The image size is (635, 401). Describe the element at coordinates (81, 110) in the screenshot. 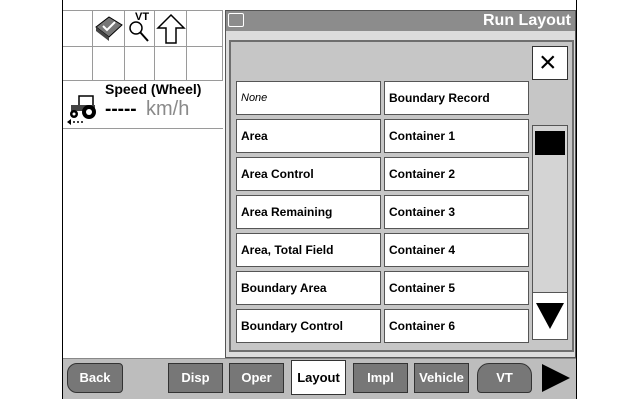

I see `tractor-icon` at that location.